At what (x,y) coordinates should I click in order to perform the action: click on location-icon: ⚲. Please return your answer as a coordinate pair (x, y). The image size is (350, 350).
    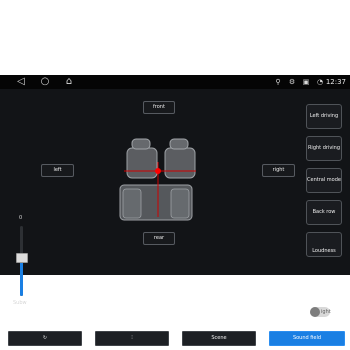
    Looking at the image, I should click on (278, 82).